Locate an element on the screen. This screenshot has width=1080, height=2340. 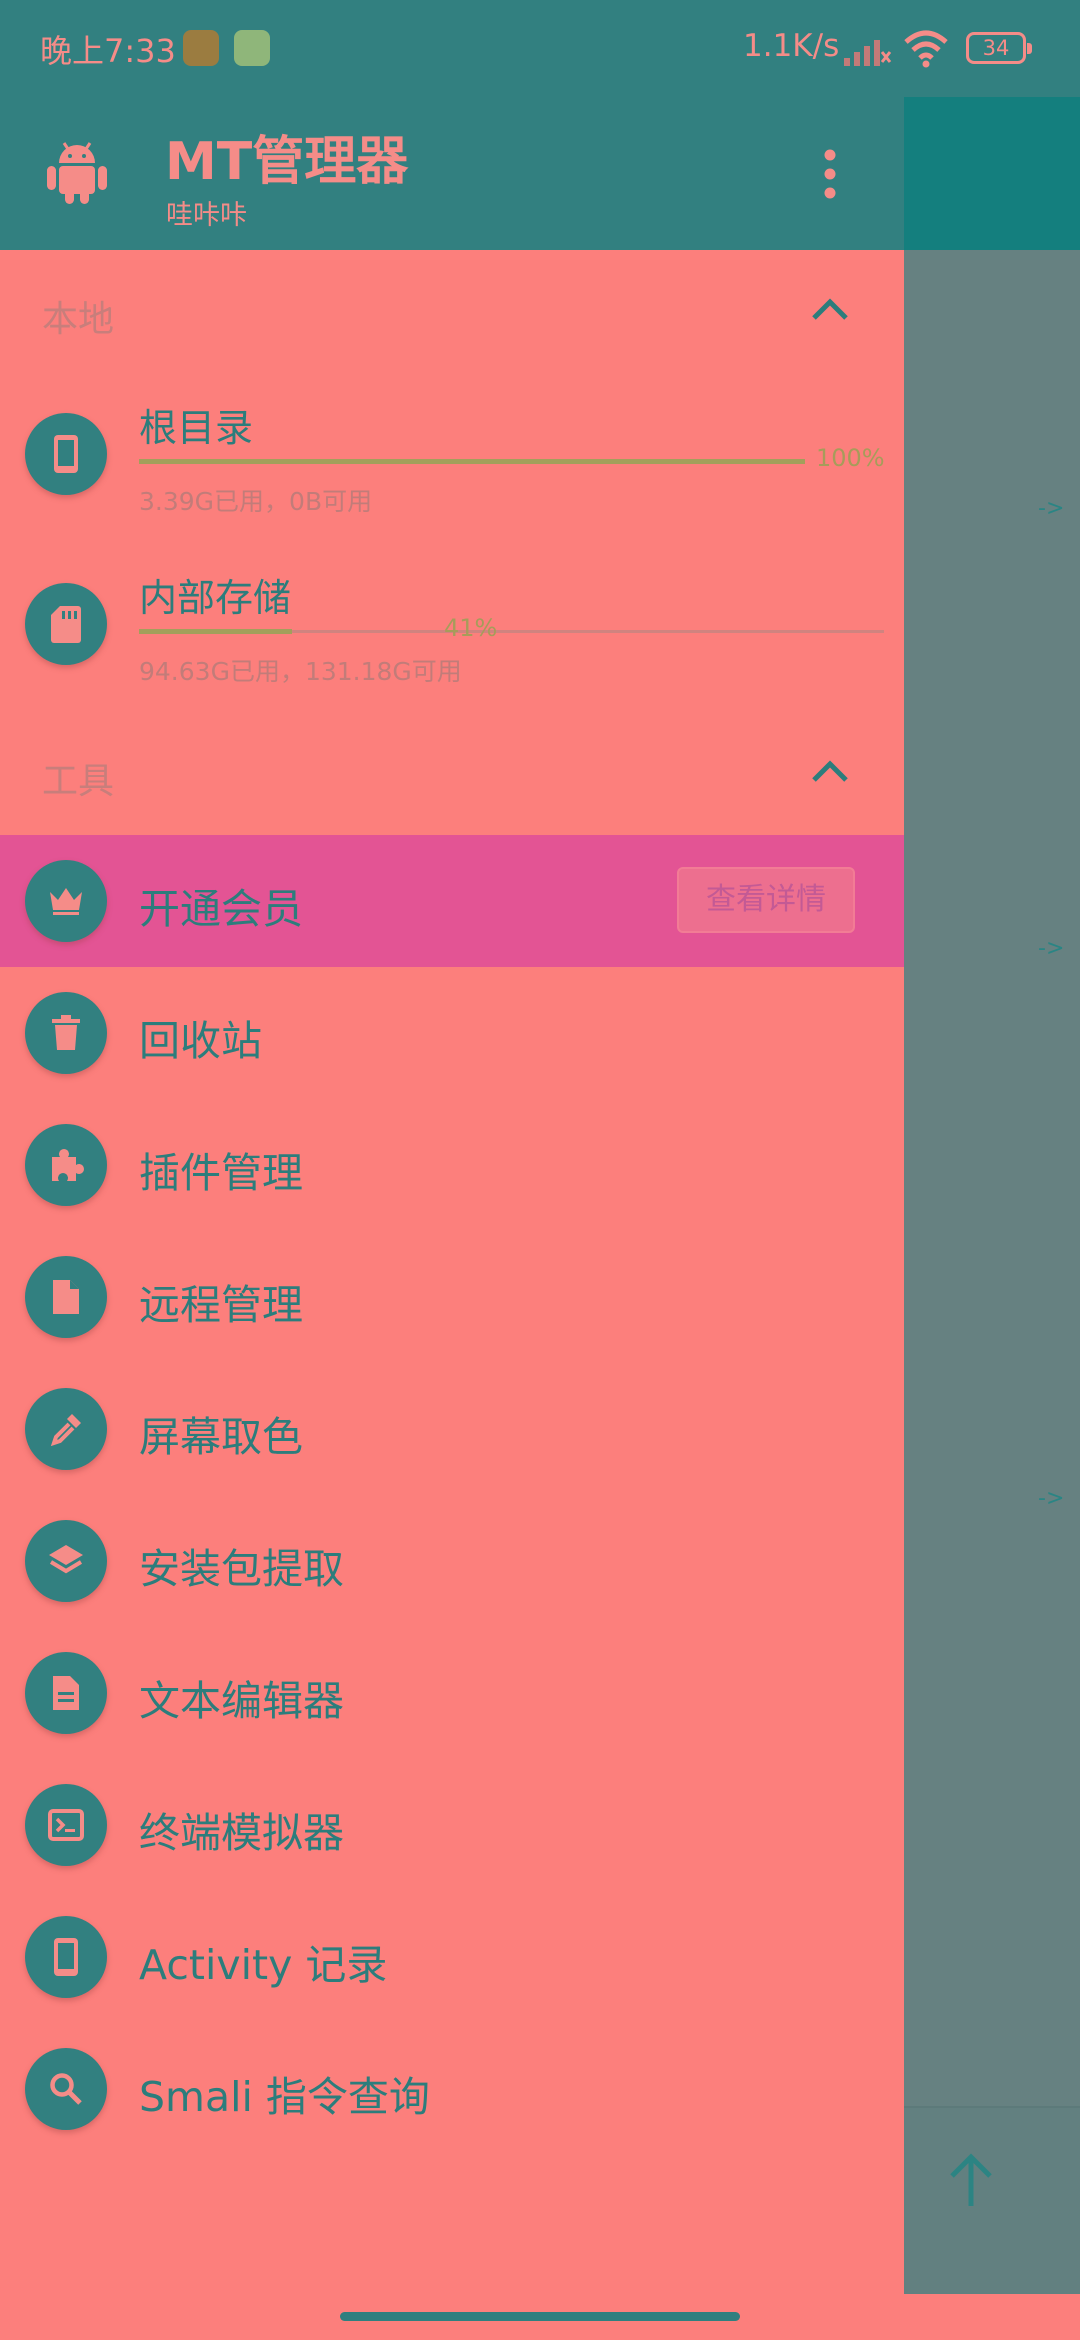
signal-icon is located at coordinates (868, 53).